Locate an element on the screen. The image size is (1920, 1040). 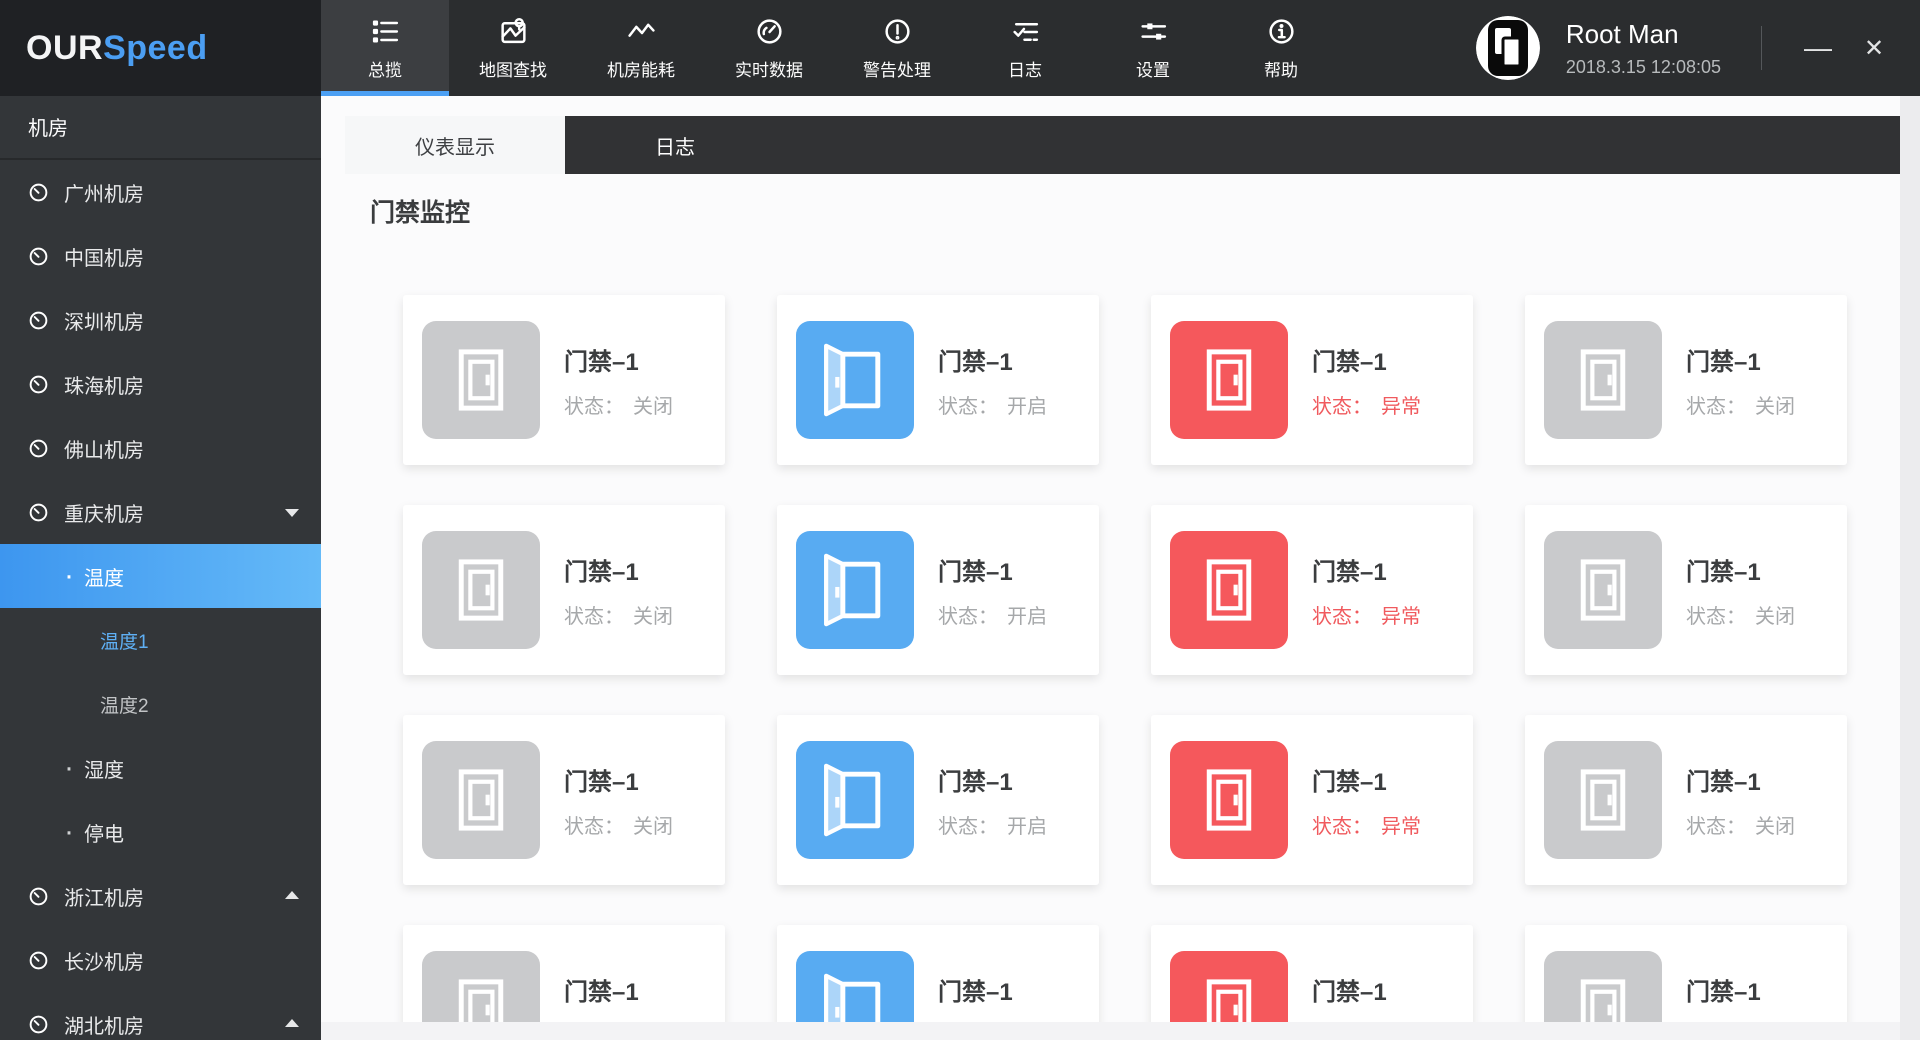
sidebar-item-湿度: · 湿度 is located at coordinates (160, 768).